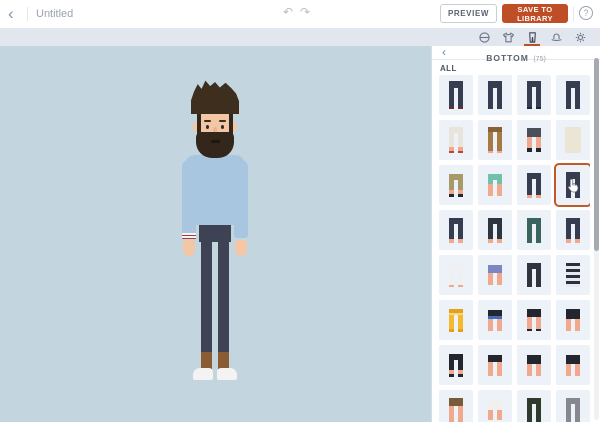  Describe the element at coordinates (207, 121) in the screenshot. I see `character-eyebrow-left` at that location.